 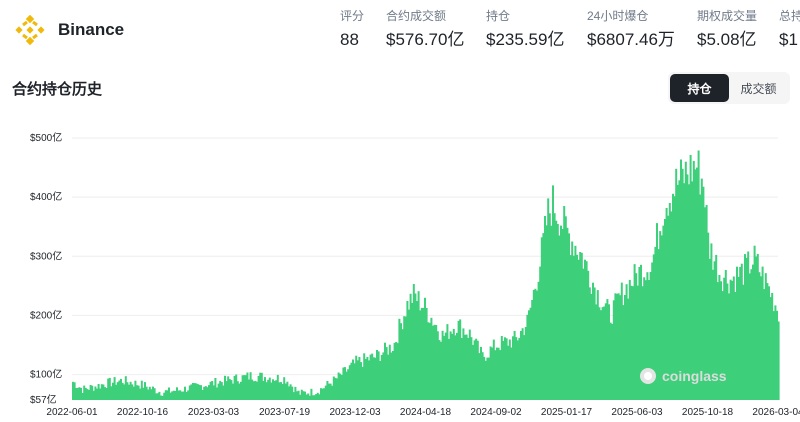 What do you see at coordinates (43, 399) in the screenshot?
I see `y-tick-label: $57亿` at bounding box center [43, 399].